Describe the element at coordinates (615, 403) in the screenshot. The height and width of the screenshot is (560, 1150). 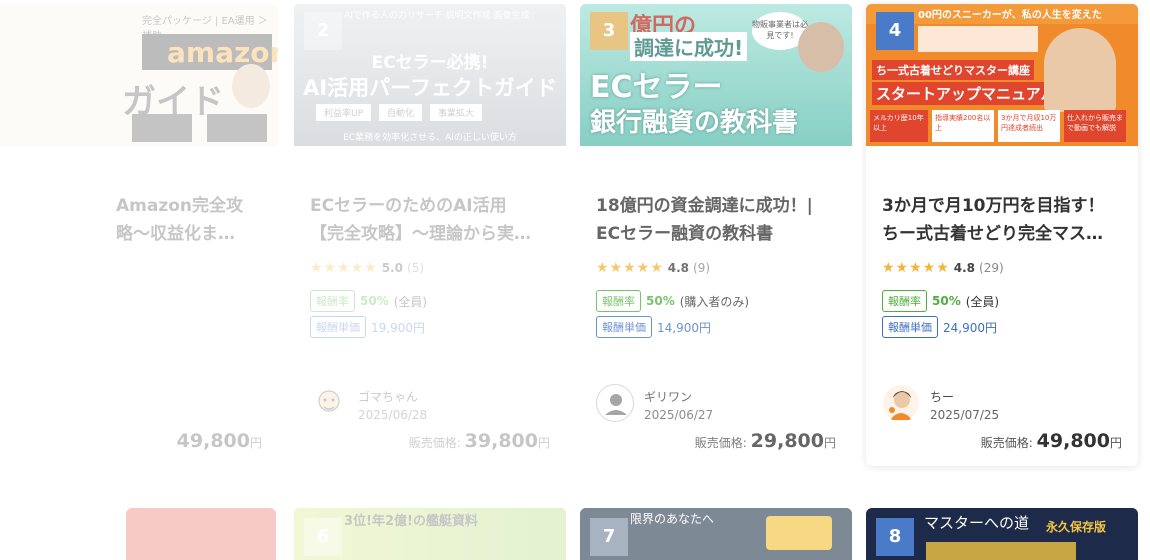
I see `default-user-icon` at that location.